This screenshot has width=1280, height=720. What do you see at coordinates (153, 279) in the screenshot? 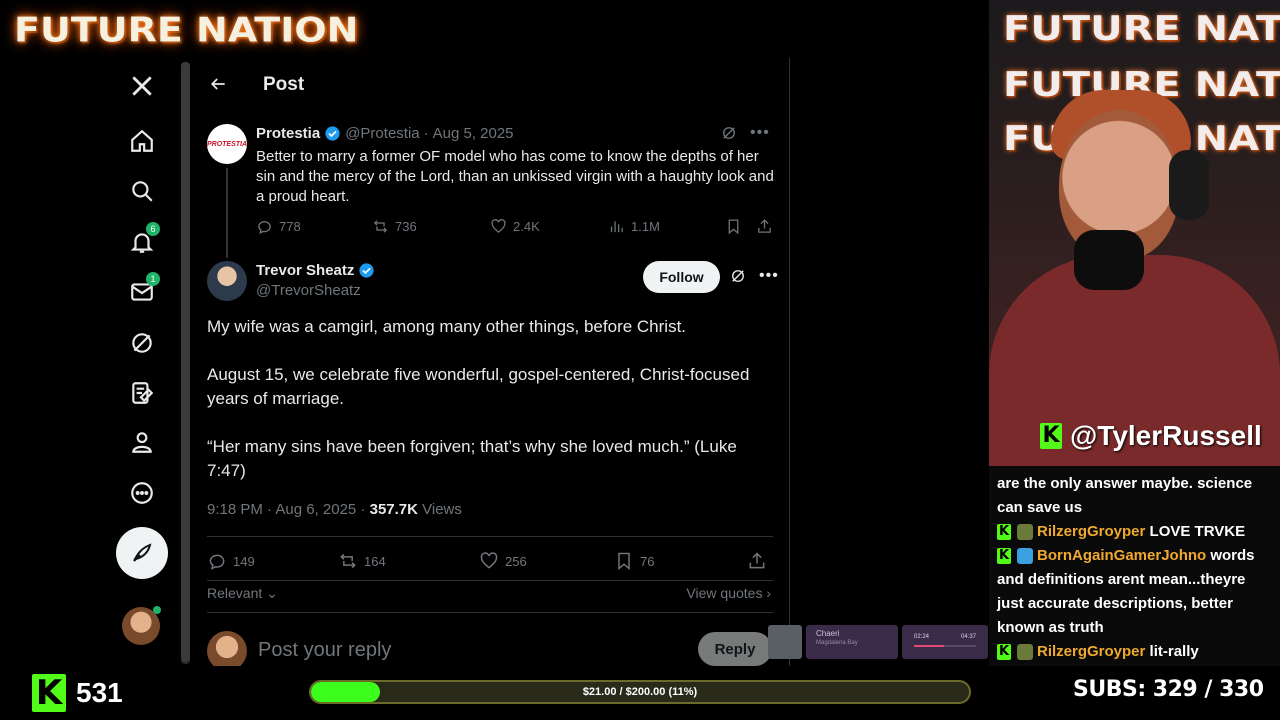
I see `messages-badge: 1` at bounding box center [153, 279].